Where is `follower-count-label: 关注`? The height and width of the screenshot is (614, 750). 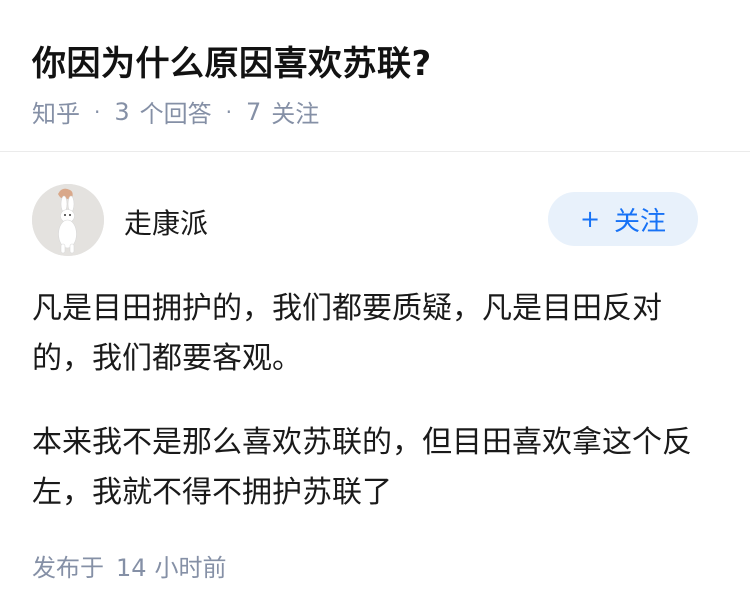 follower-count-label: 关注 is located at coordinates (295, 114).